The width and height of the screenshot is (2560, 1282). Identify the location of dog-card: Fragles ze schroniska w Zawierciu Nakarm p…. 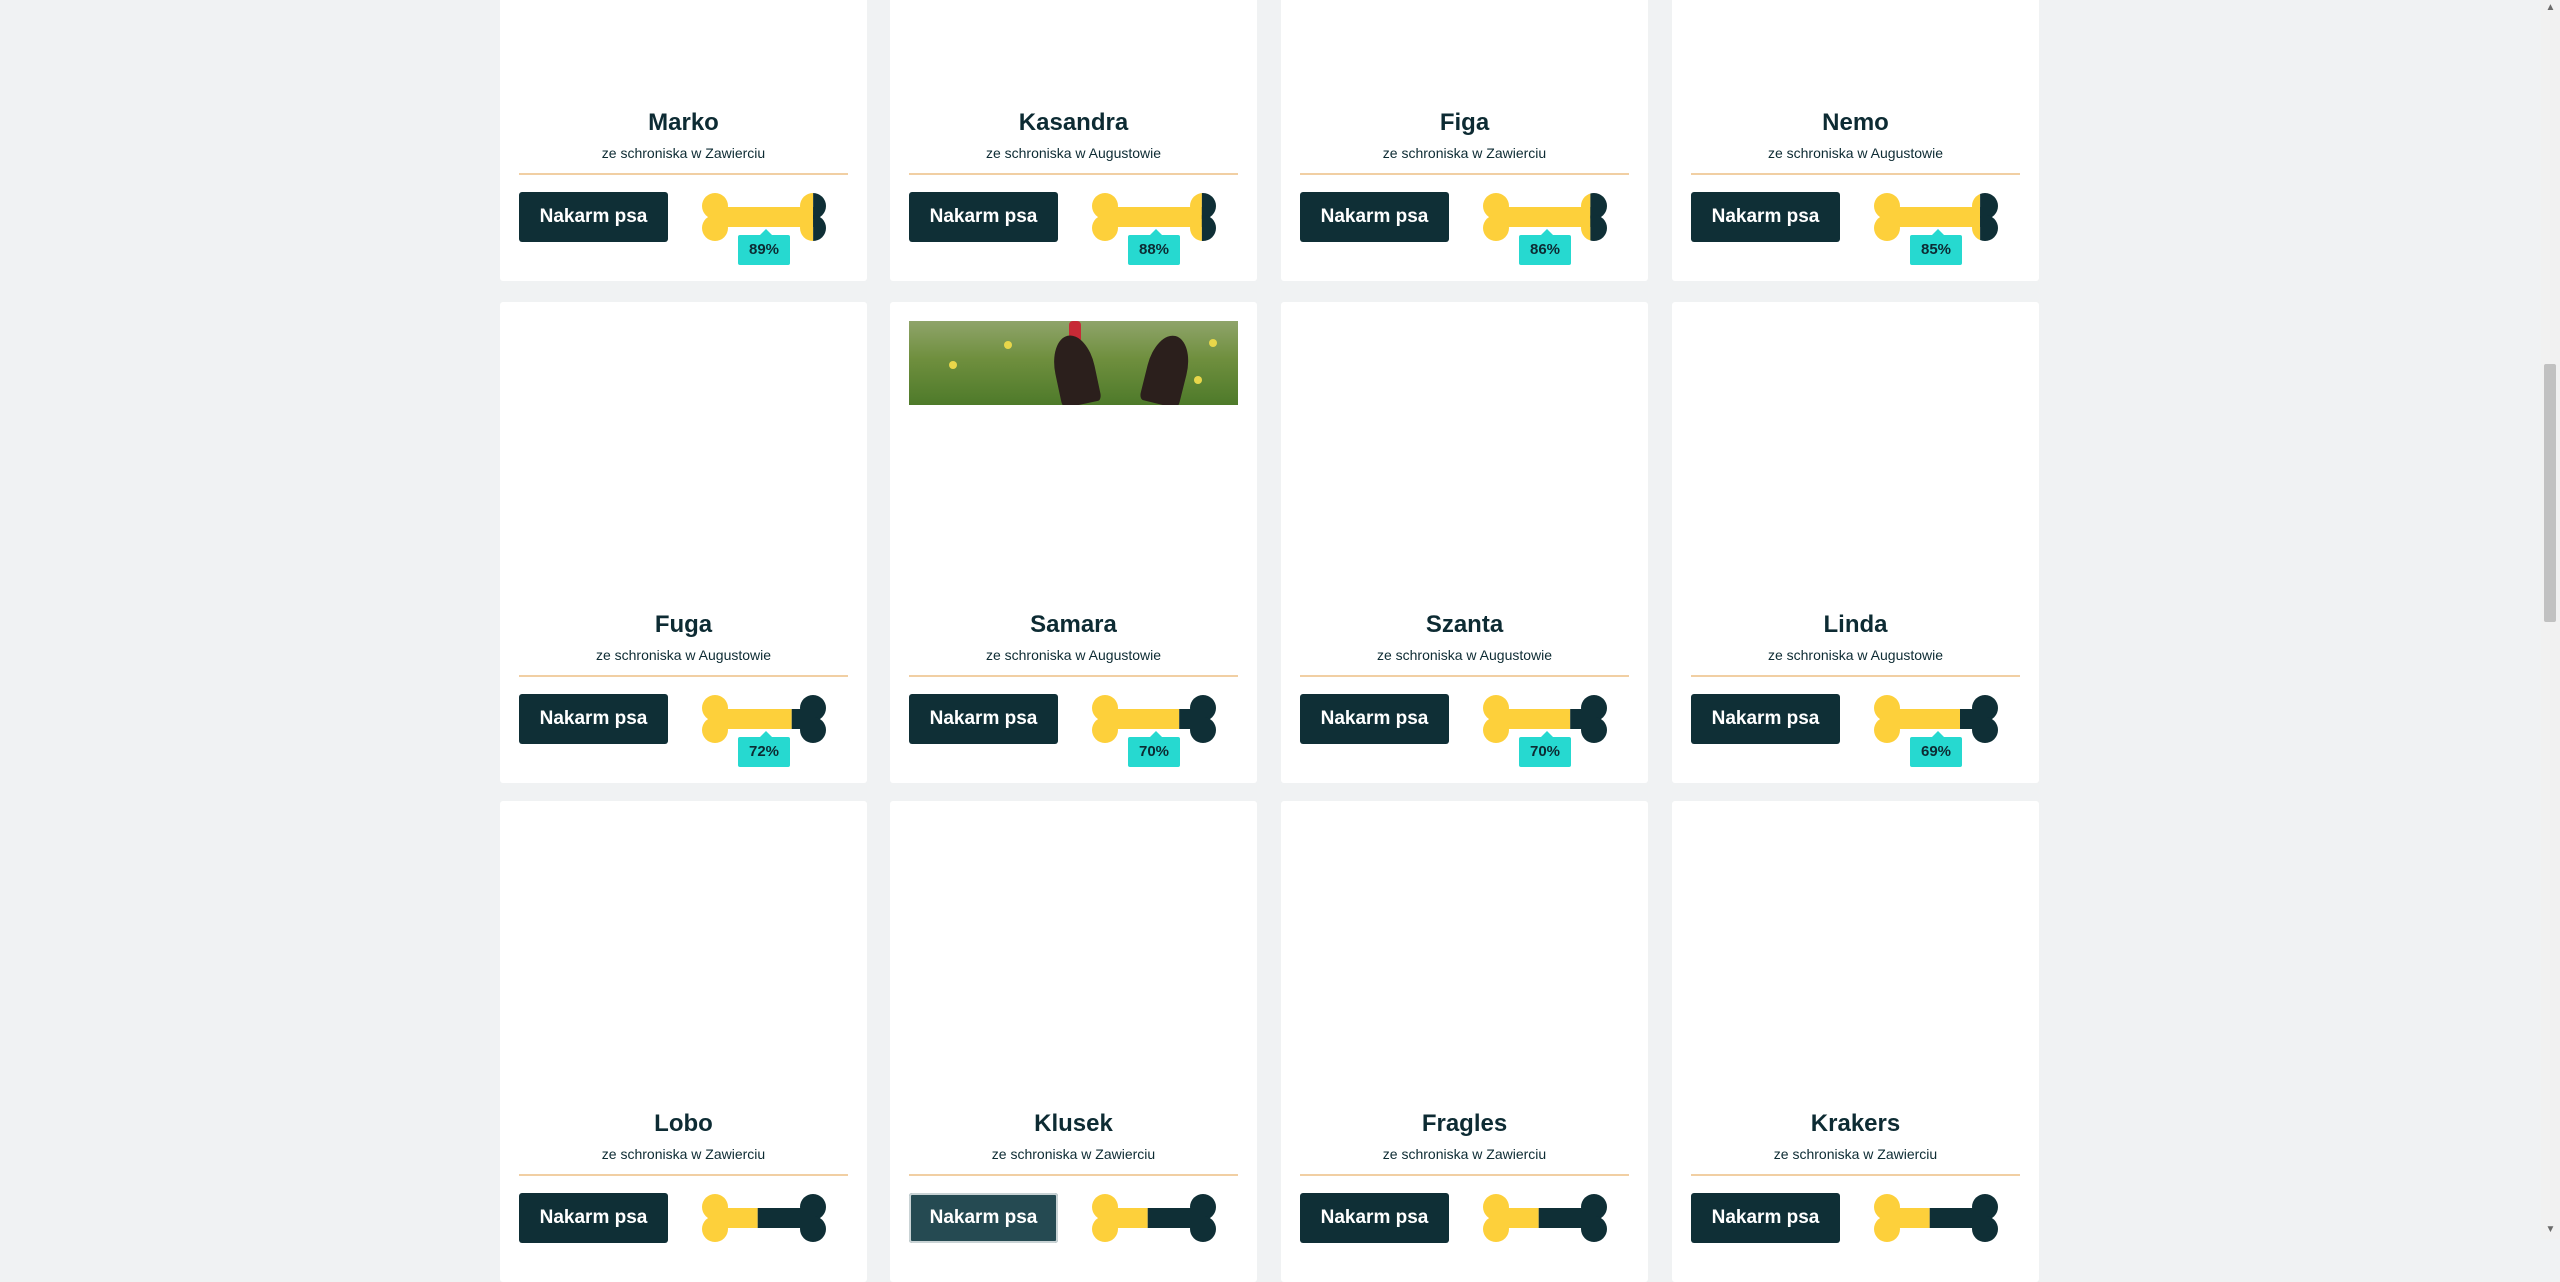
(1464, 1041).